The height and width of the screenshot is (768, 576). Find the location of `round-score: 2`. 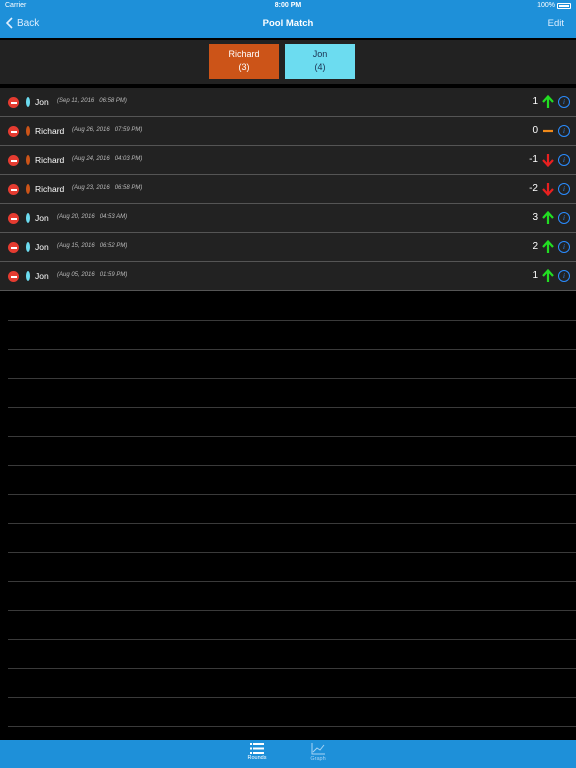

round-score: 2 is located at coordinates (535, 246).